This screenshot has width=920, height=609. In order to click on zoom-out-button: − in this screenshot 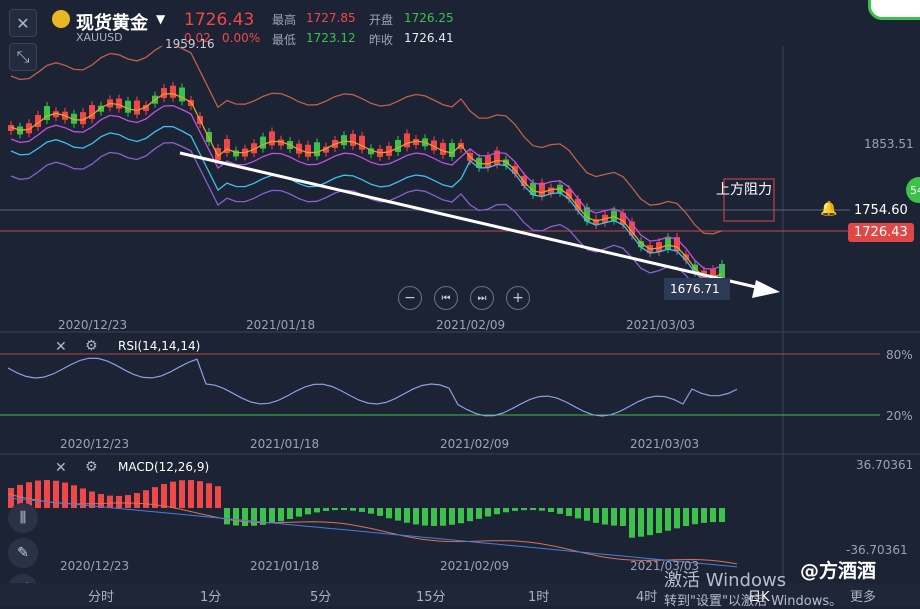, I will do `click(410, 298)`.